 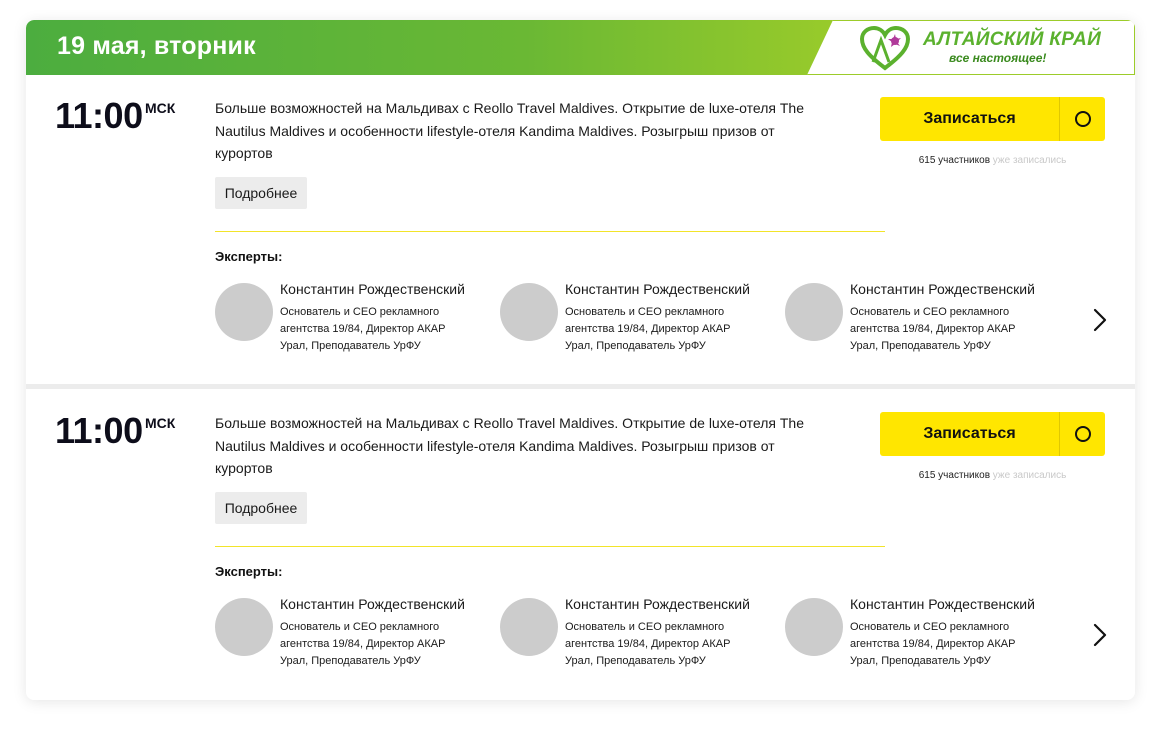 What do you see at coordinates (1012, 39) in the screenshot?
I see `logo-title: АЛТАЙСКИЙ КРАЙ` at bounding box center [1012, 39].